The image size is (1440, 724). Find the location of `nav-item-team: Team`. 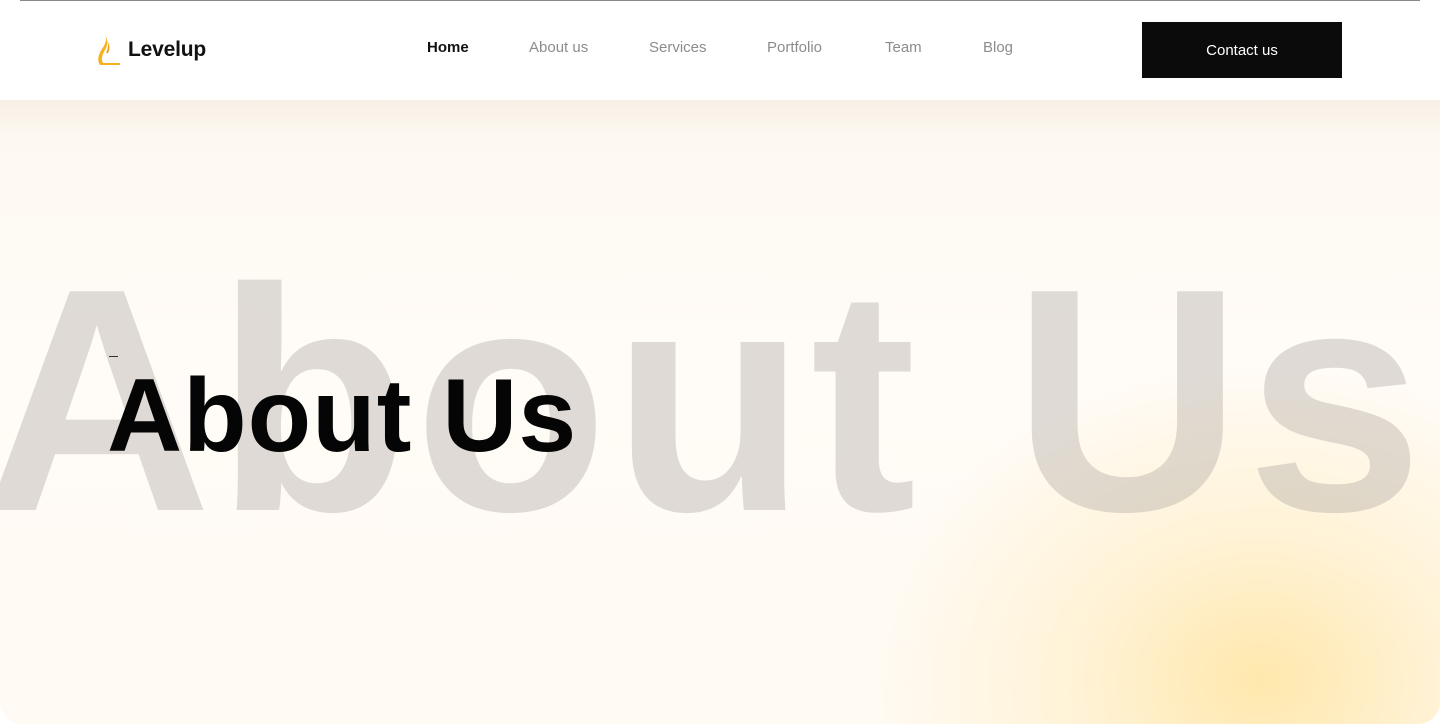

nav-item-team: Team is located at coordinates (903, 47).